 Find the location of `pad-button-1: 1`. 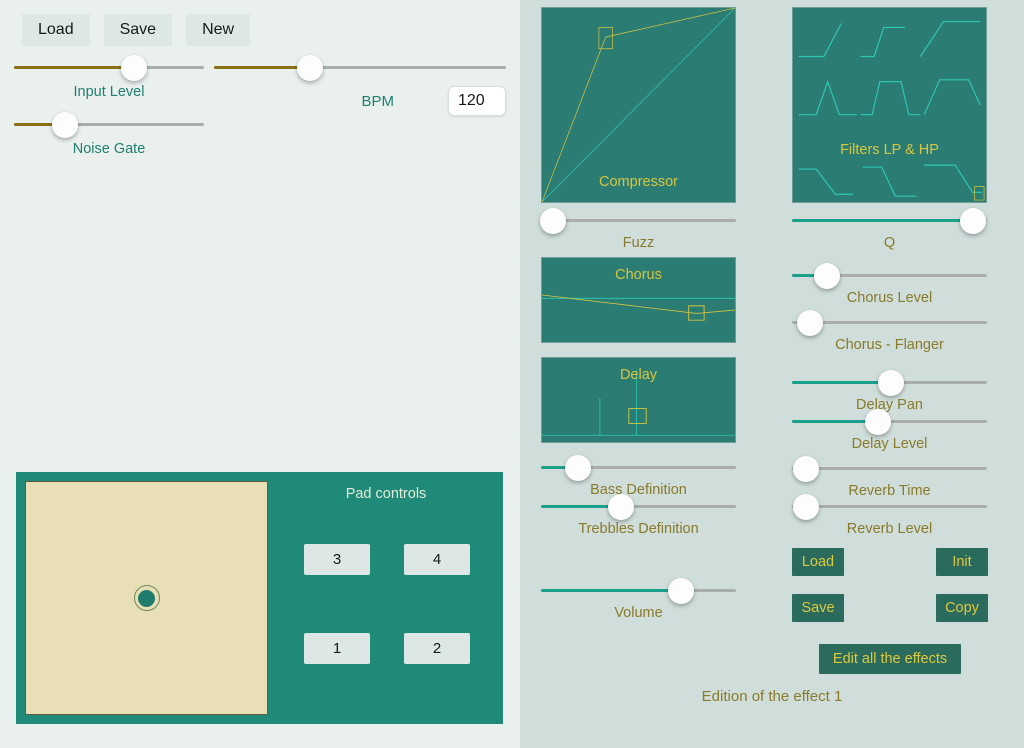

pad-button-1: 1 is located at coordinates (337, 648).